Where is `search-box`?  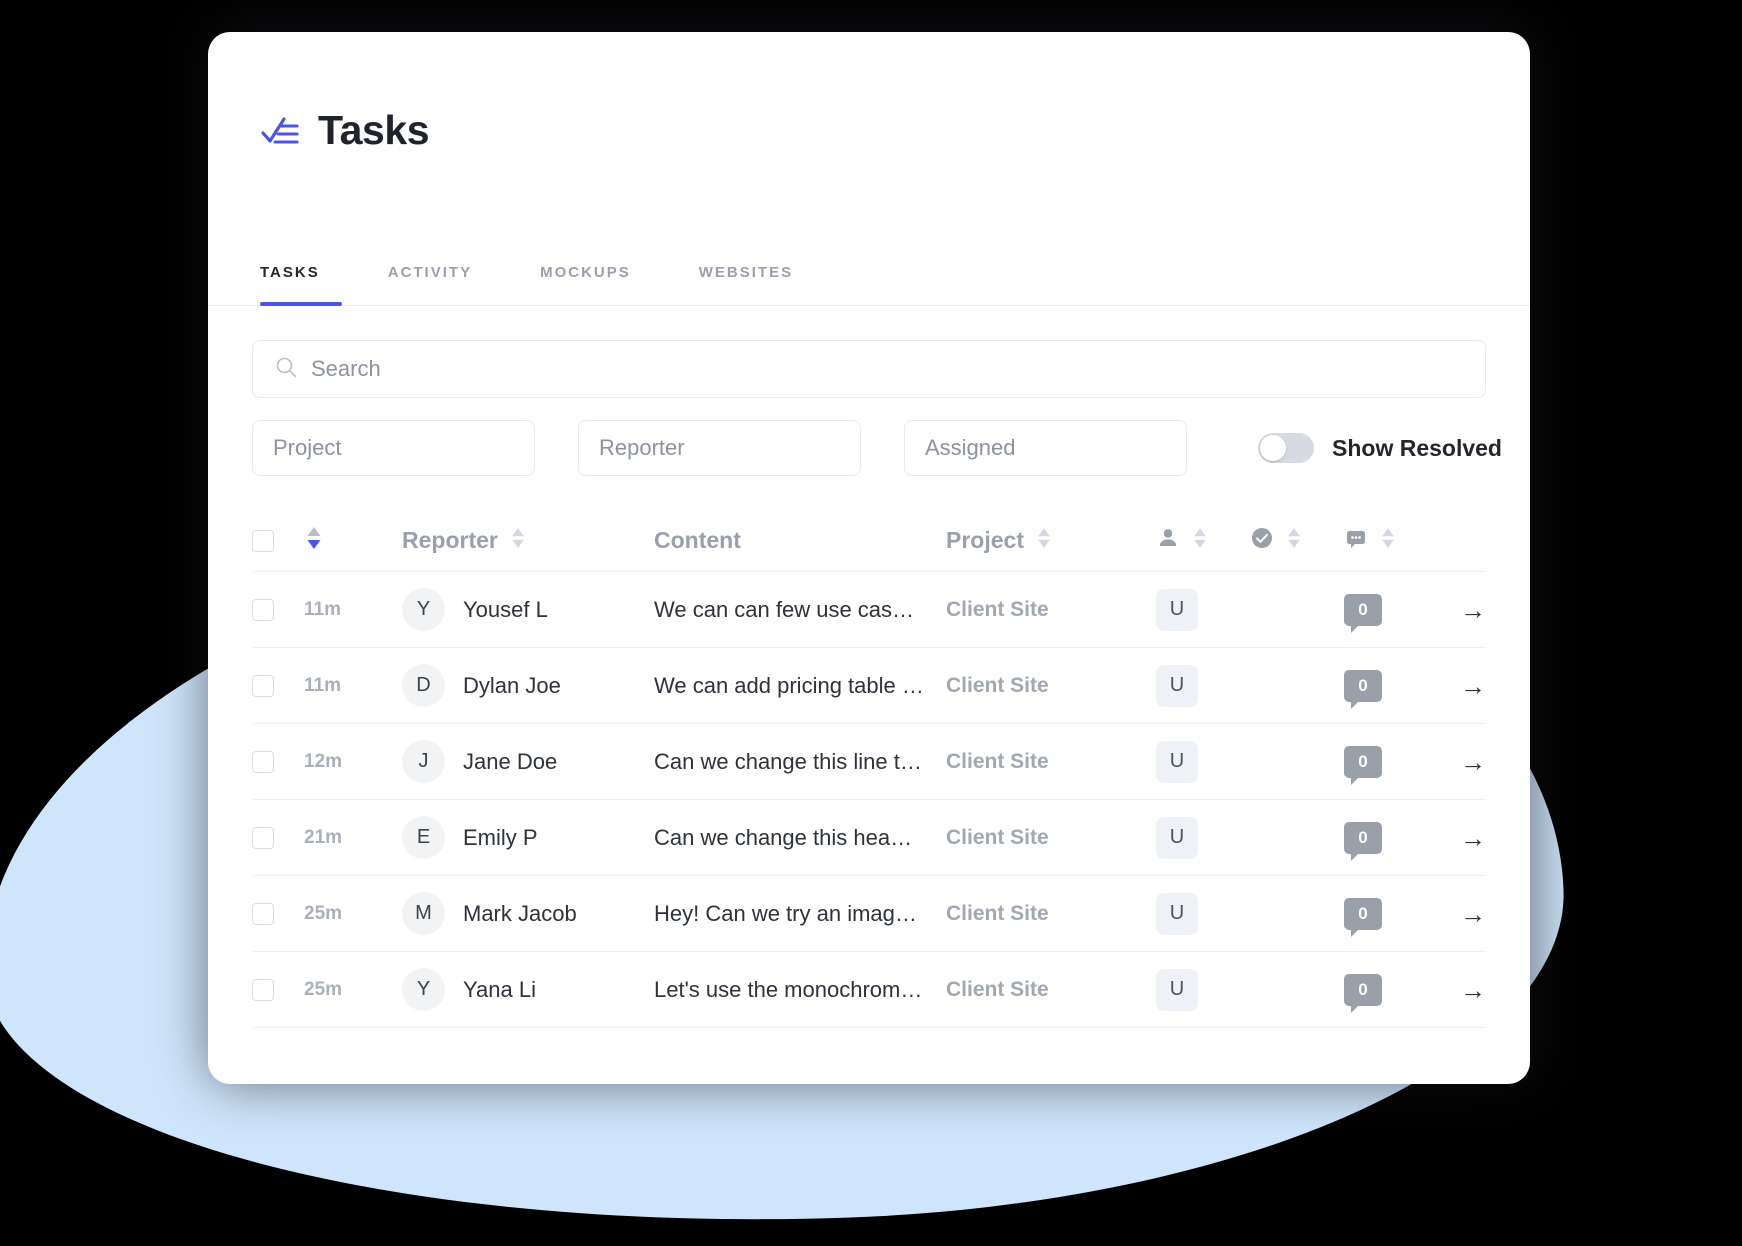 search-box is located at coordinates (869, 369).